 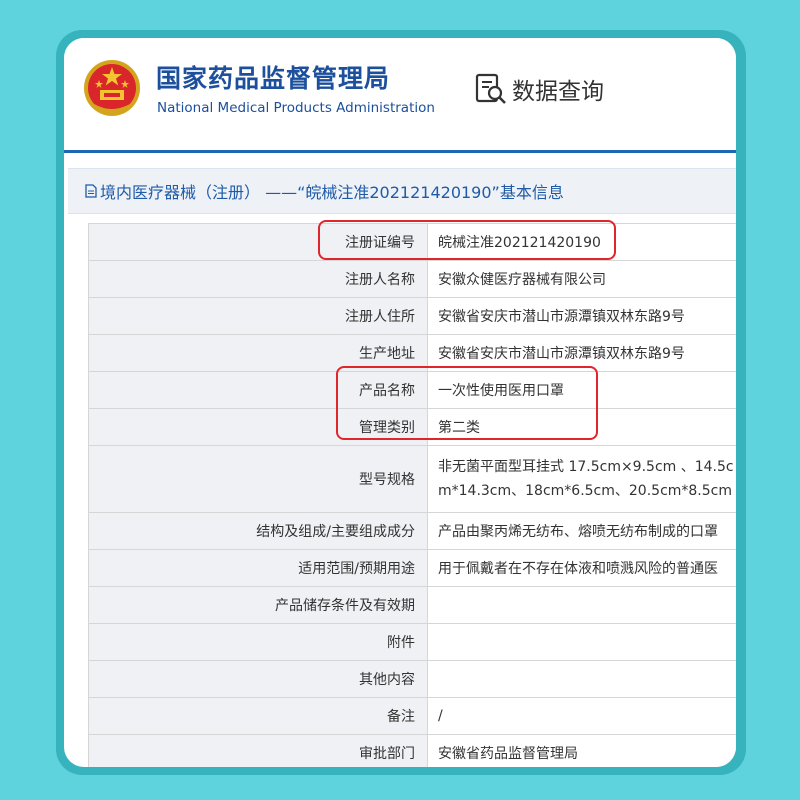 I want to click on row-label: 型号规格, so click(x=258, y=479).